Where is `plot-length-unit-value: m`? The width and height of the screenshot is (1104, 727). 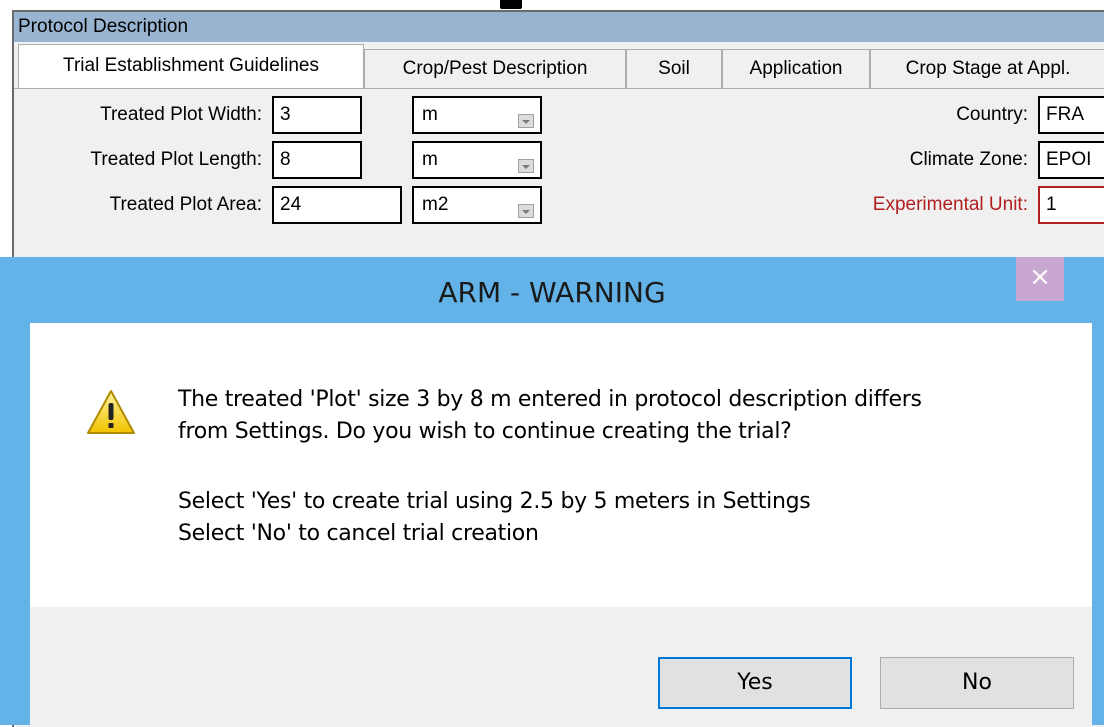 plot-length-unit-value: m is located at coordinates (430, 159).